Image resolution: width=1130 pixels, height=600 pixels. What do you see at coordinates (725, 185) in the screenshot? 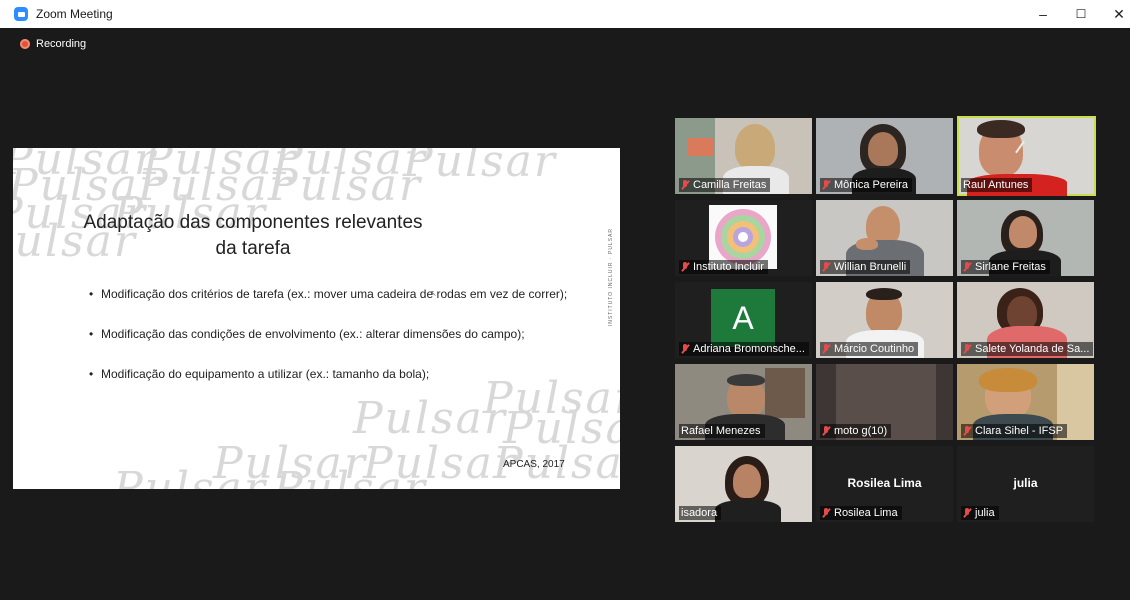
I see `participant-name-label: Camilla Freitas` at bounding box center [725, 185].